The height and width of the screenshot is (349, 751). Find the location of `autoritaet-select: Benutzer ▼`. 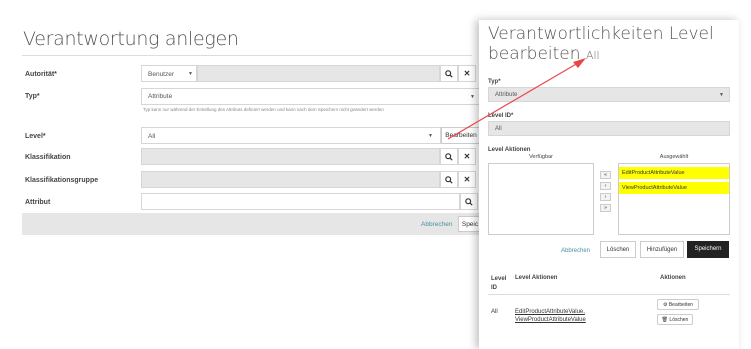

autoritaet-select: Benutzer ▼ is located at coordinates (169, 73).